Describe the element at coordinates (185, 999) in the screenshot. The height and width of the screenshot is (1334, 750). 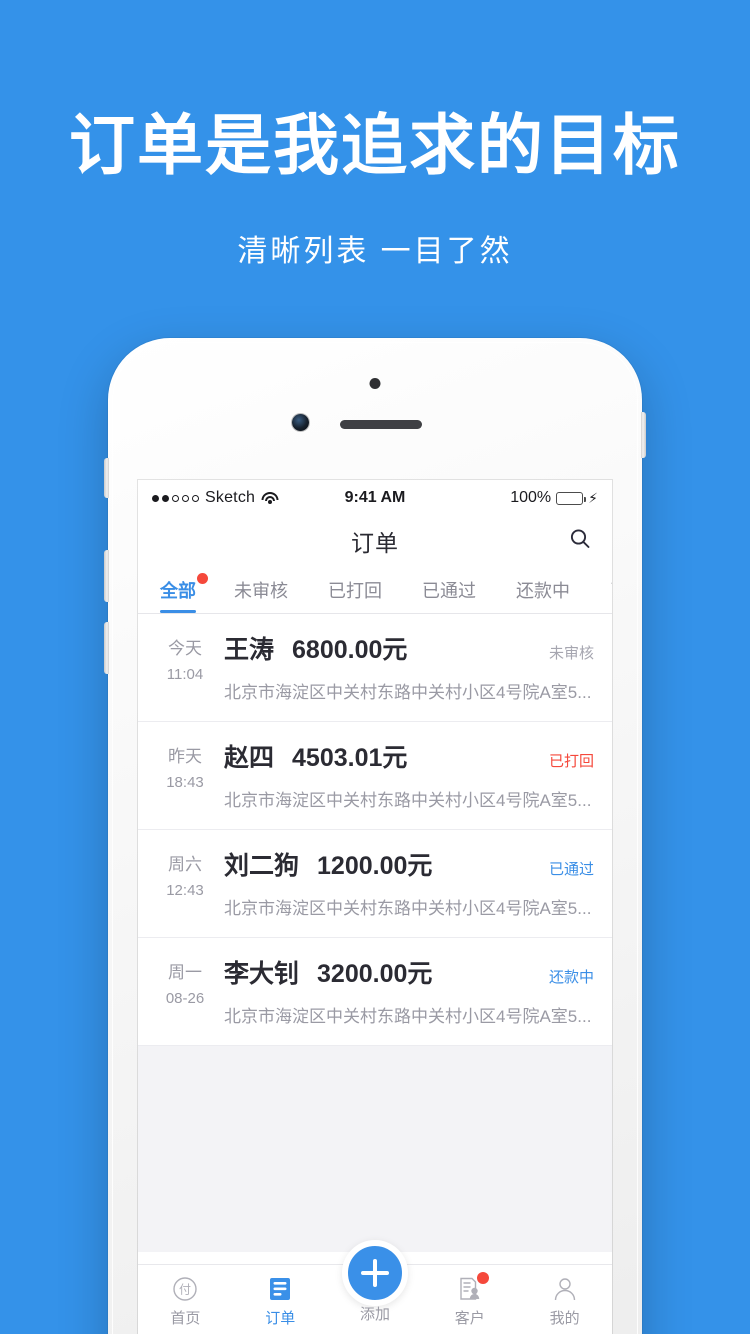
I see `row-time: 08-26` at that location.